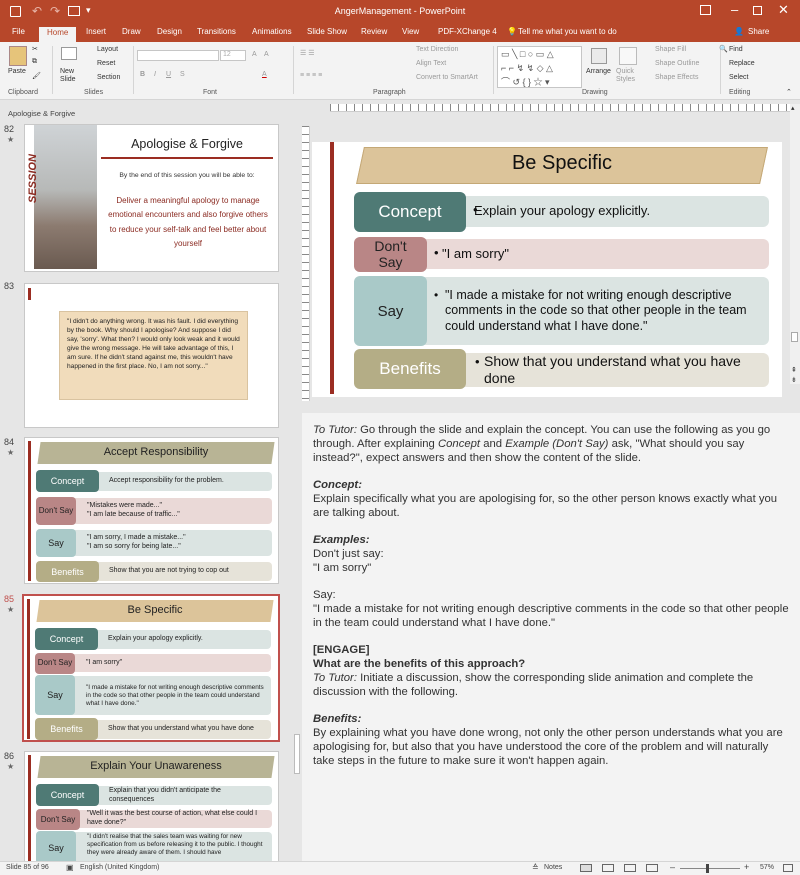 The width and height of the screenshot is (800, 875). Describe the element at coordinates (599, 56) in the screenshot. I see `arrange-icon` at that location.